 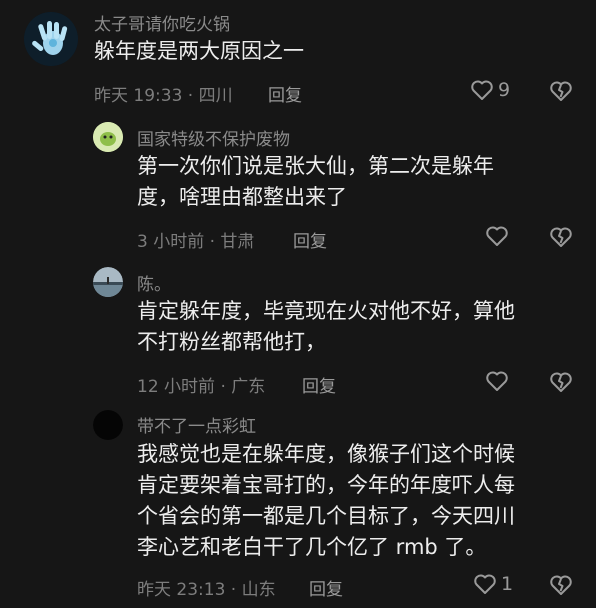 I want to click on lake-photo-avatar, so click(x=108, y=282).